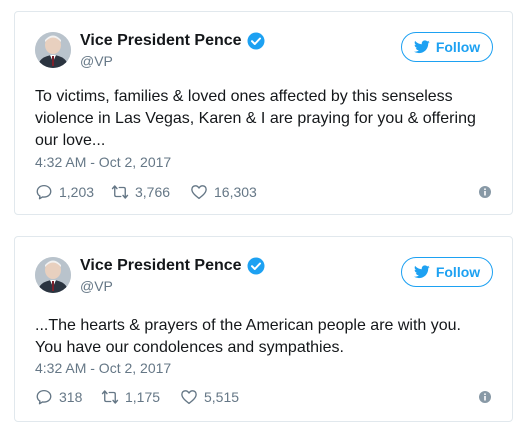 This screenshot has height=434, width=531. I want to click on reply-count: 318, so click(71, 397).